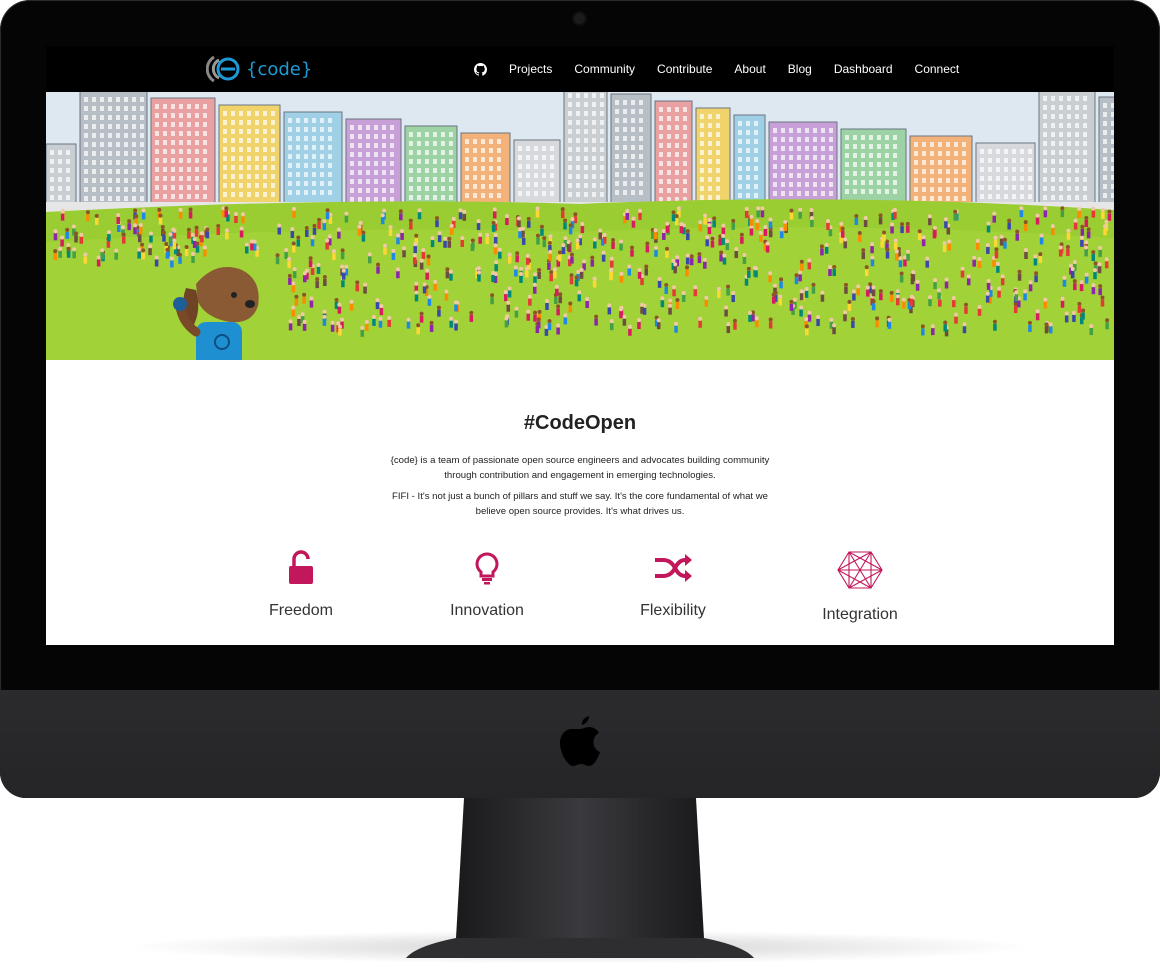 Image resolution: width=1160 pixels, height=964 pixels. I want to click on pillar-freedom: Freedom, so click(301, 585).